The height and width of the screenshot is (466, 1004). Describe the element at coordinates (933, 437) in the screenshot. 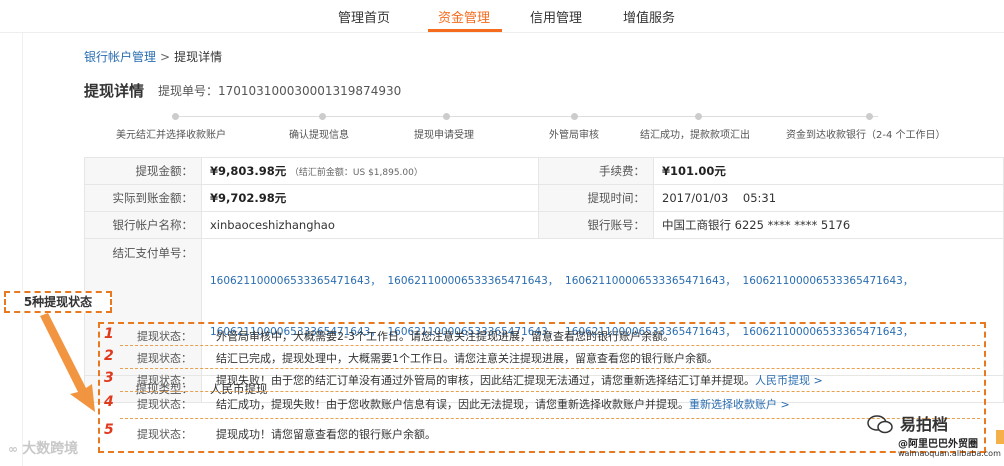

I see `watermark-right: 易拍档 @阿里巴巴外贸圈 waimaoquan.alibaba.com` at that location.